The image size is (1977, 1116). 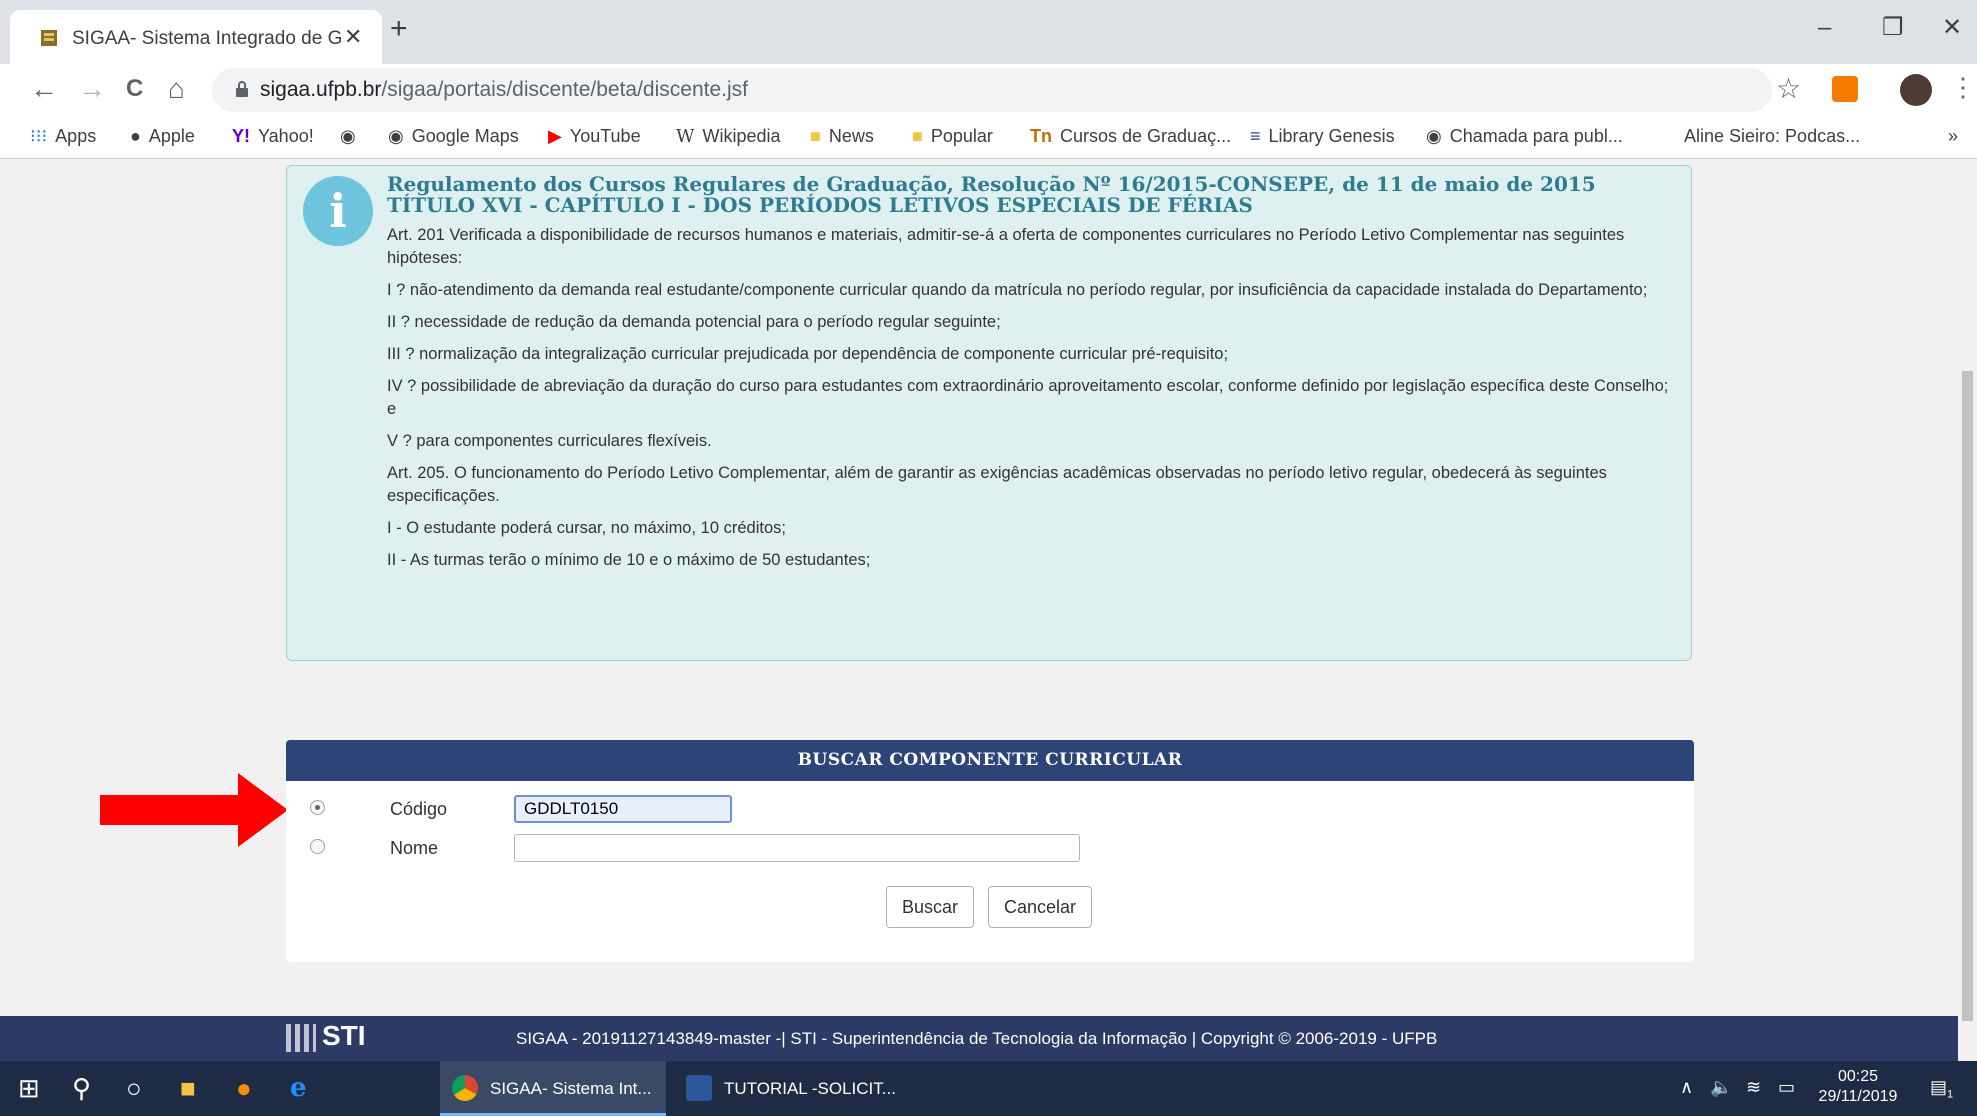 I want to click on panel-header: BUSCAR COMPONENTE CURRICULAR, so click(x=990, y=760).